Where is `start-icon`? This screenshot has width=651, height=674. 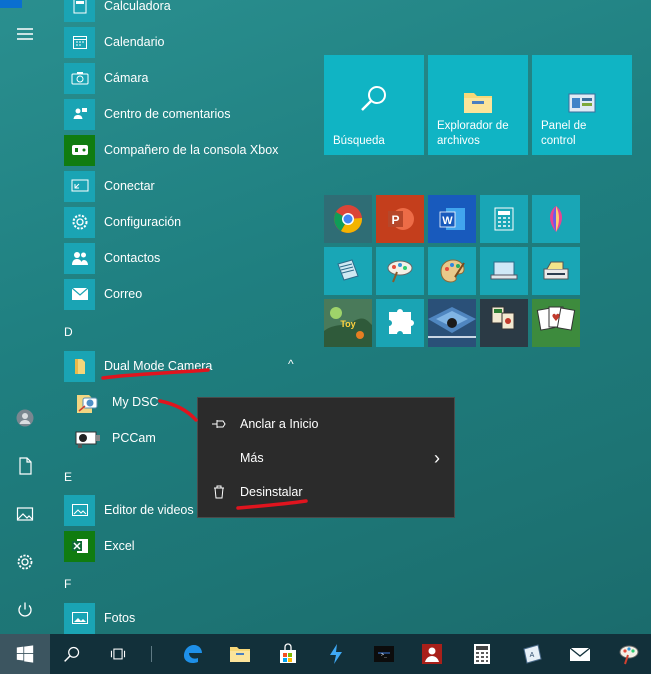 start-icon is located at coordinates (25, 654).